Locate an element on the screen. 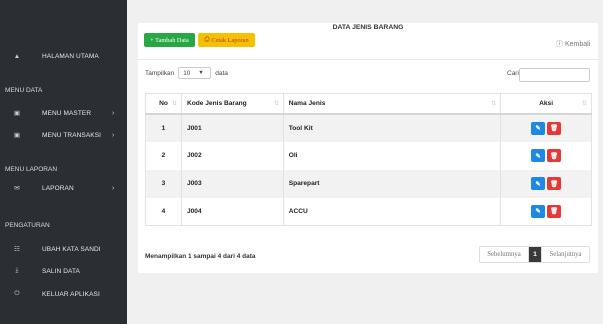 The height and width of the screenshot is (324, 603). print-report-button: ⎙ Cetak Laporan is located at coordinates (226, 40).